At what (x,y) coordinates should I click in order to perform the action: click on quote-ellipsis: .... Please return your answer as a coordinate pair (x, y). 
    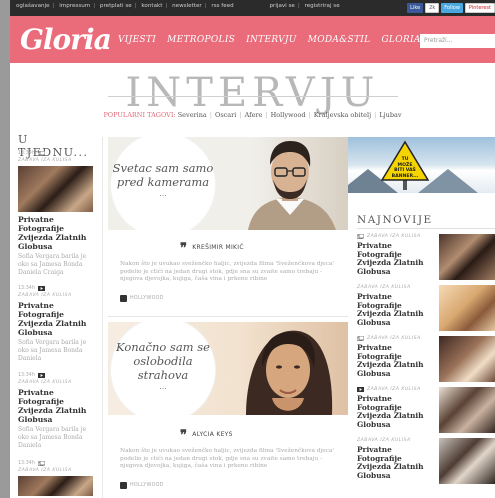
    Looking at the image, I should click on (163, 386).